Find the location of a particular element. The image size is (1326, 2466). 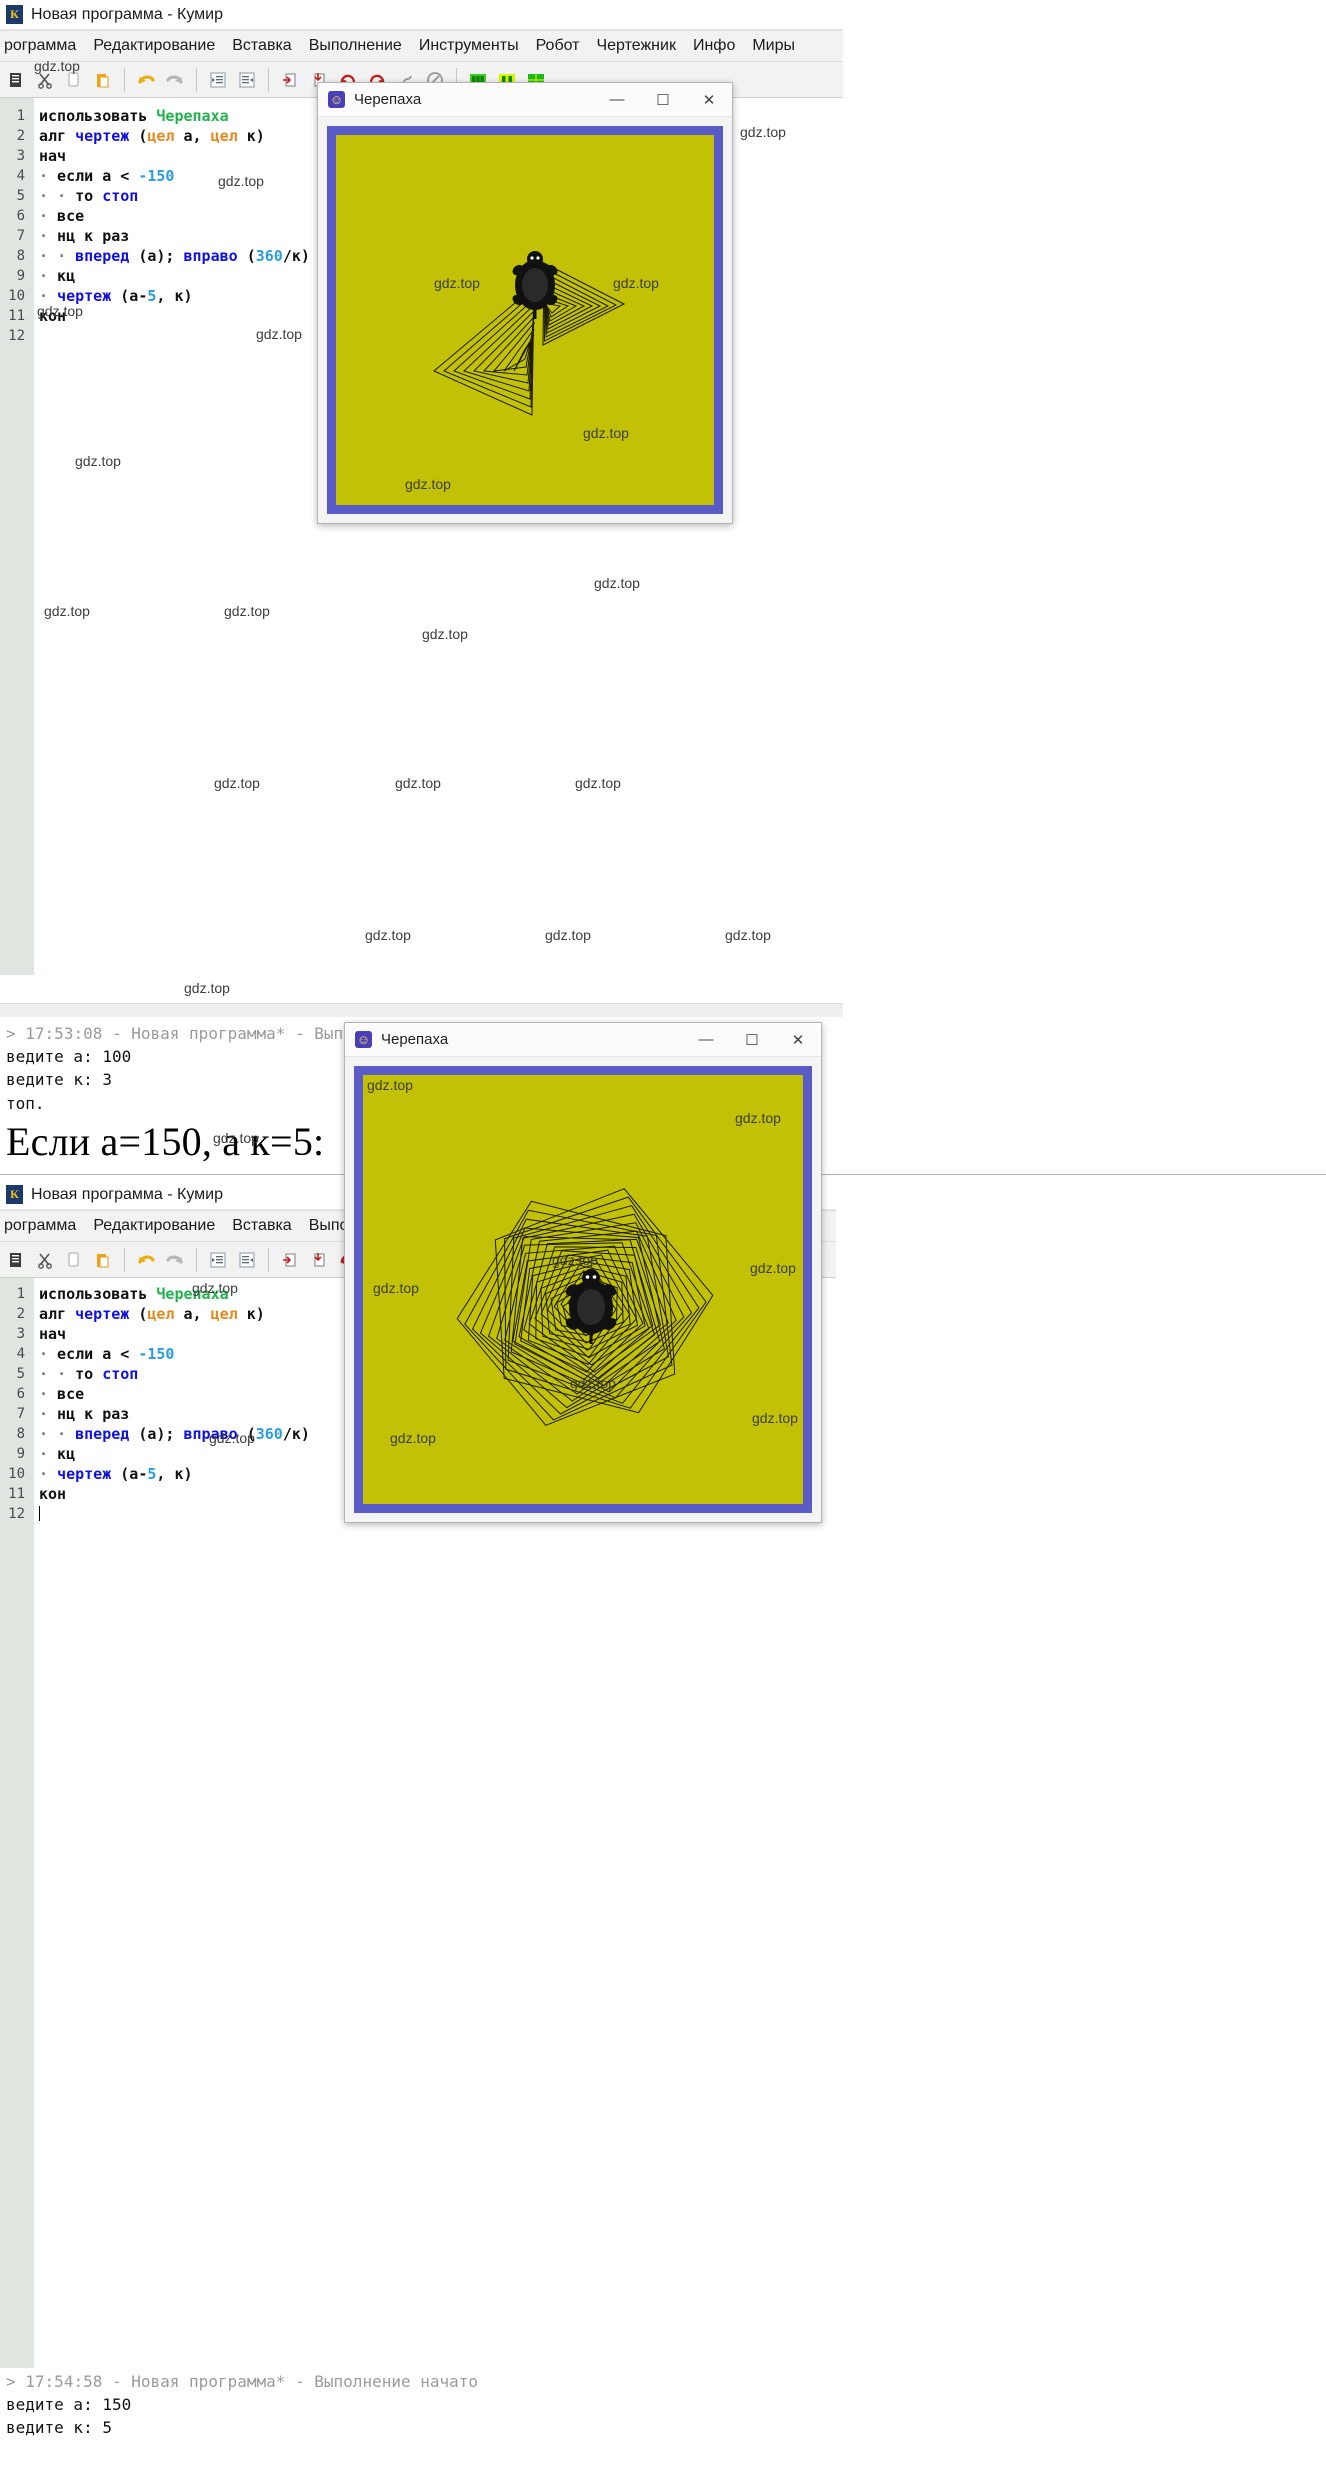

console-message-2: - Новая программа* - Выполнение начато is located at coordinates (295, 2381).